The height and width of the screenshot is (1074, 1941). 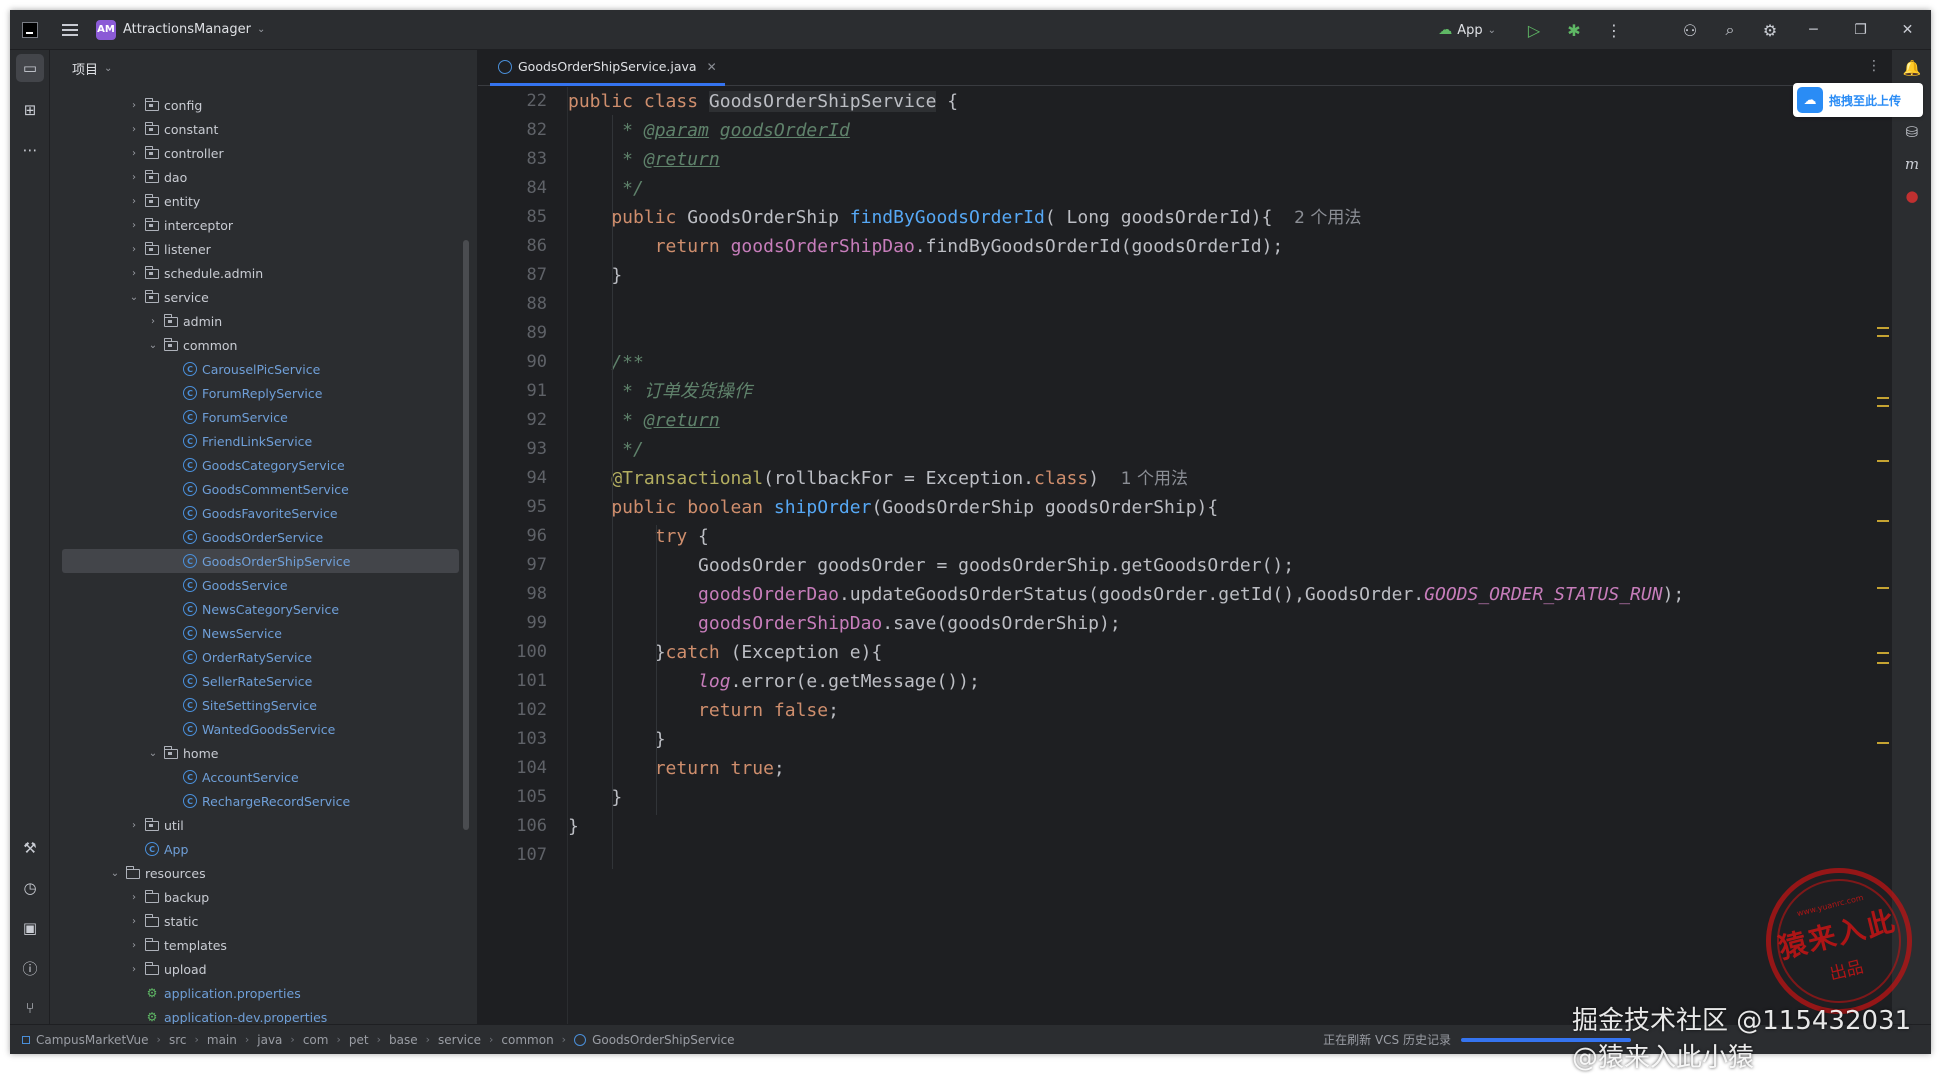 I want to click on line-number: 82, so click(x=537, y=130).